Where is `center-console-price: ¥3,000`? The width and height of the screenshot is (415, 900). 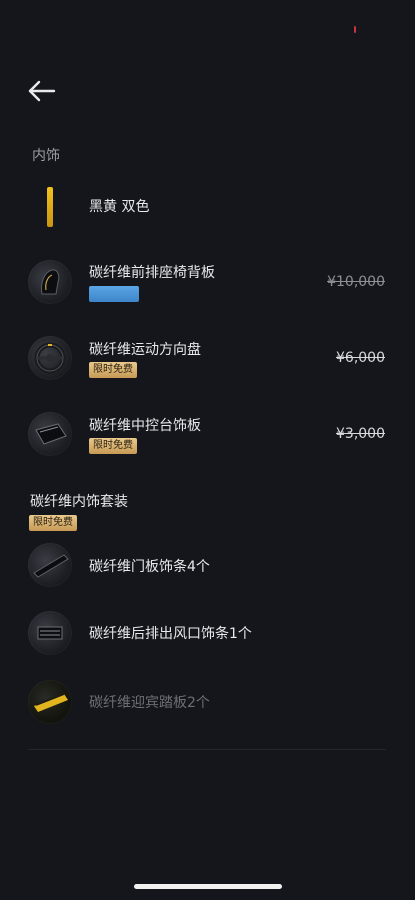 center-console-price: ¥3,000 is located at coordinates (360, 434).